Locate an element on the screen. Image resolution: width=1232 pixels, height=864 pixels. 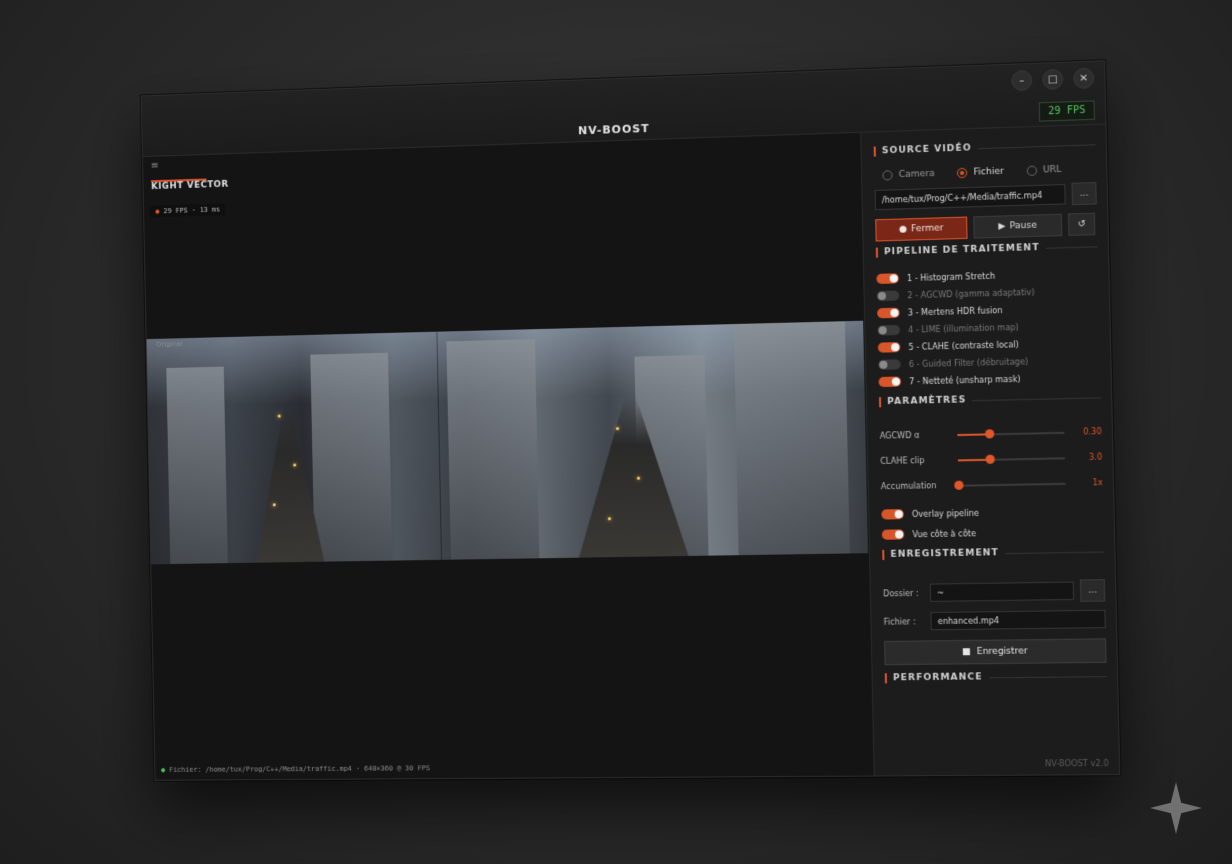
mini-latency: 13 ms is located at coordinates (210, 210).